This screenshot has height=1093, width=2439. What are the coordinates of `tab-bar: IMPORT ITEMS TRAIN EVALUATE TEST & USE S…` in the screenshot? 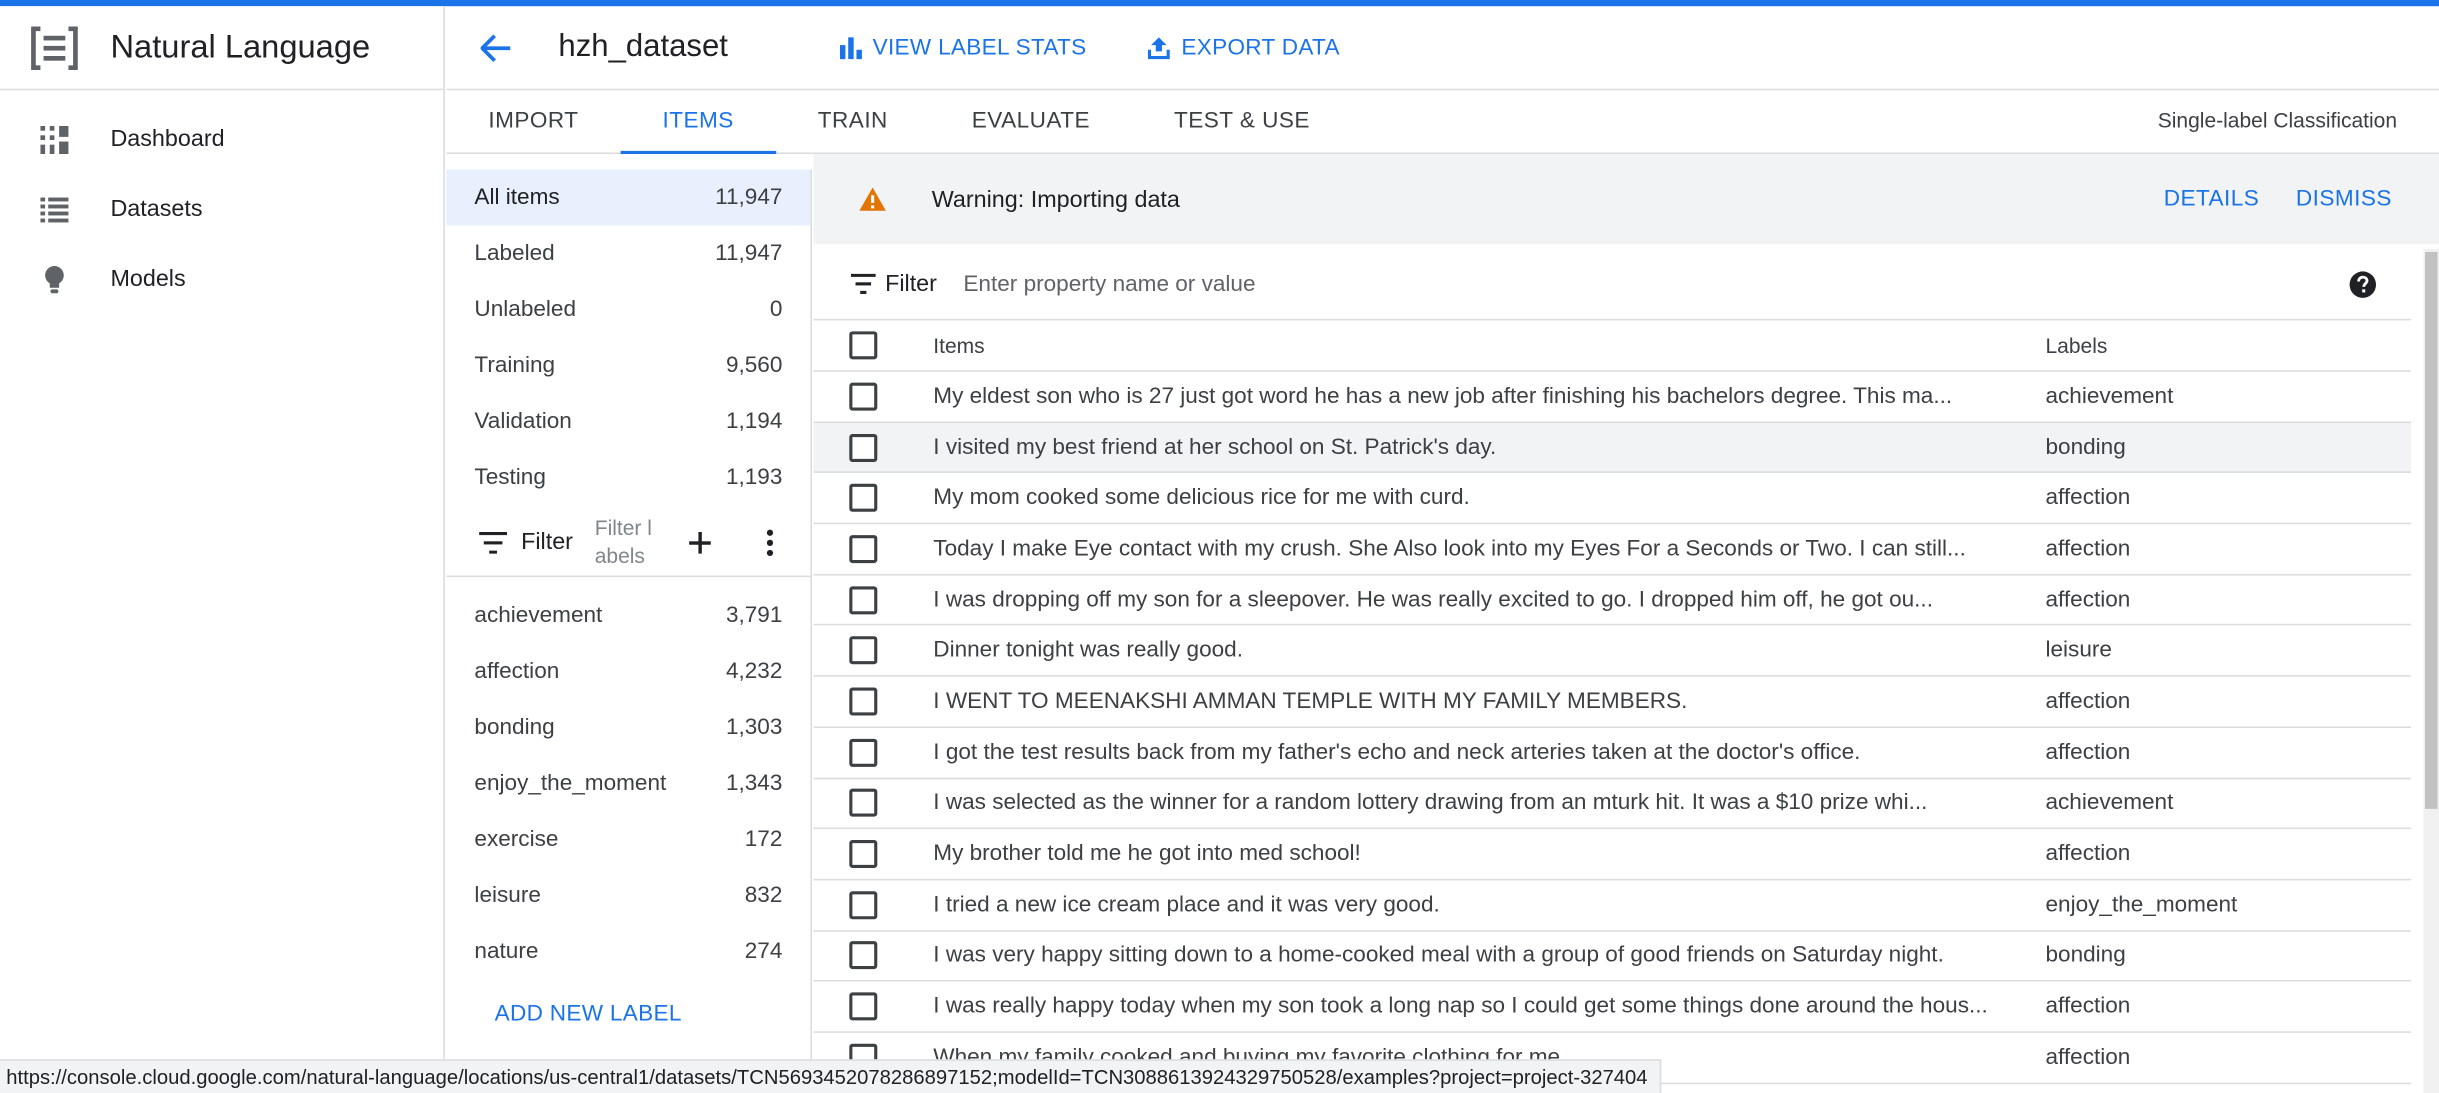 It's located at (1442, 122).